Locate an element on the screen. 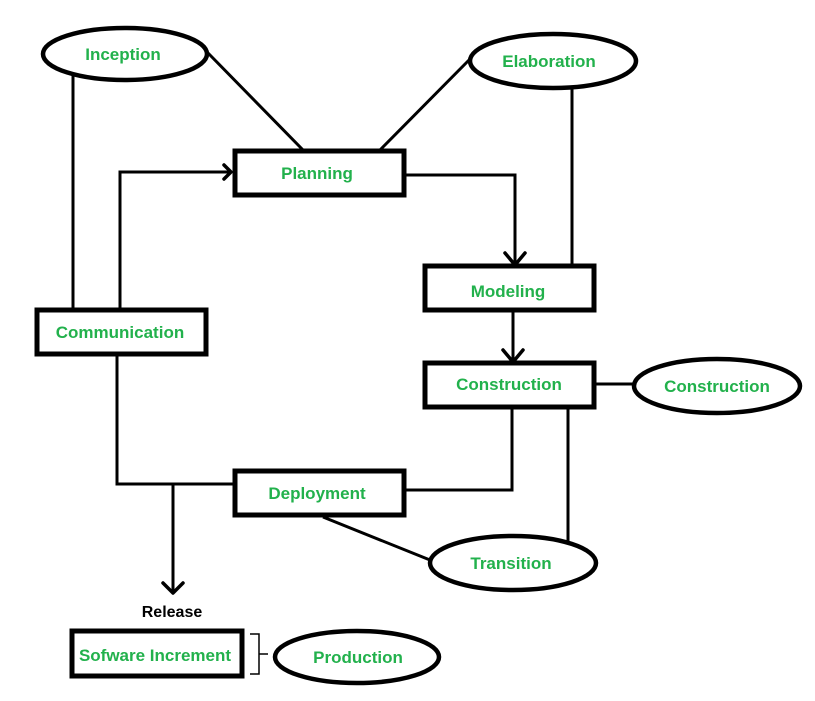 The image size is (815, 701). phase-production: Production is located at coordinates (357, 657).